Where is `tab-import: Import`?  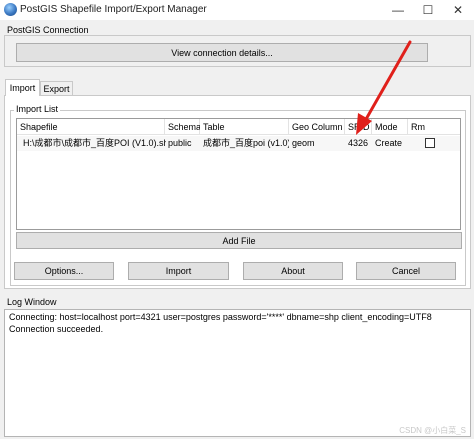
tab-import: Import is located at coordinates (22, 87).